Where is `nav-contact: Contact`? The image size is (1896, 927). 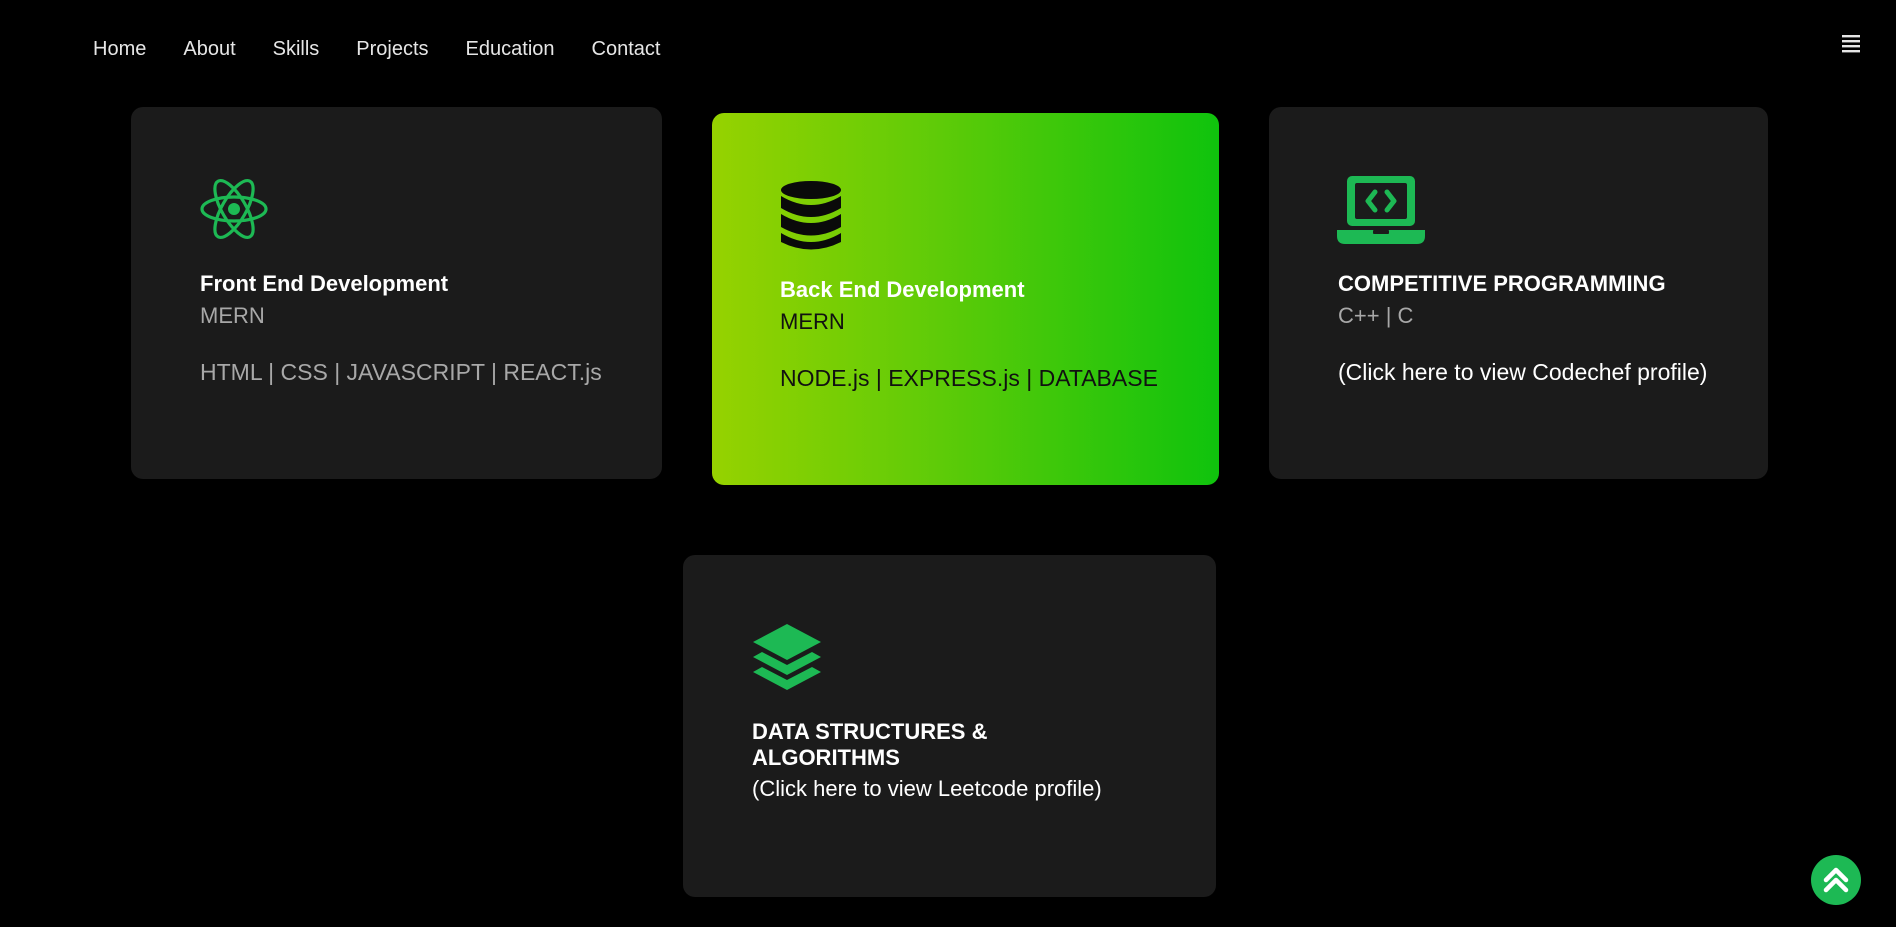
nav-contact: Contact is located at coordinates (626, 49).